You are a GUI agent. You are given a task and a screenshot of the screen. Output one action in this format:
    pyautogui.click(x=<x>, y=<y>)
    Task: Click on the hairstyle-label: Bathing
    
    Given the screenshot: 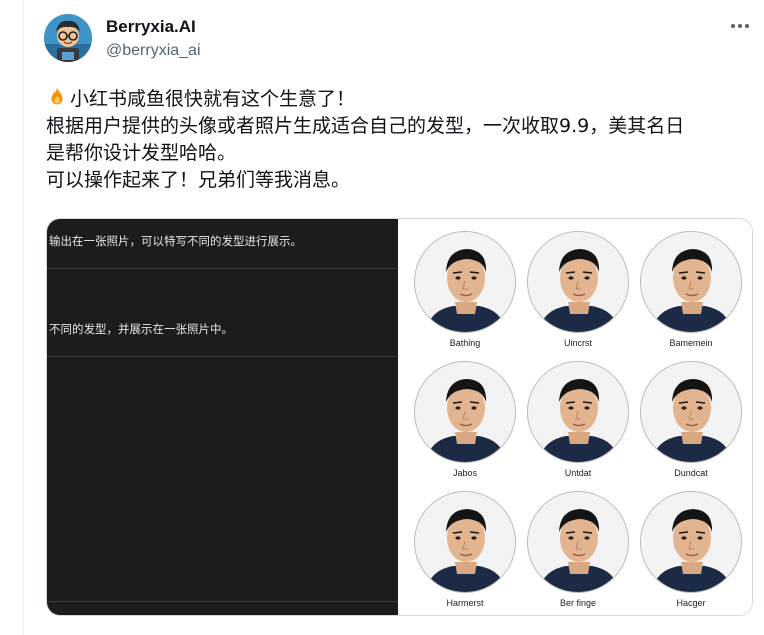 What is the action you would take?
    pyautogui.click(x=465, y=343)
    